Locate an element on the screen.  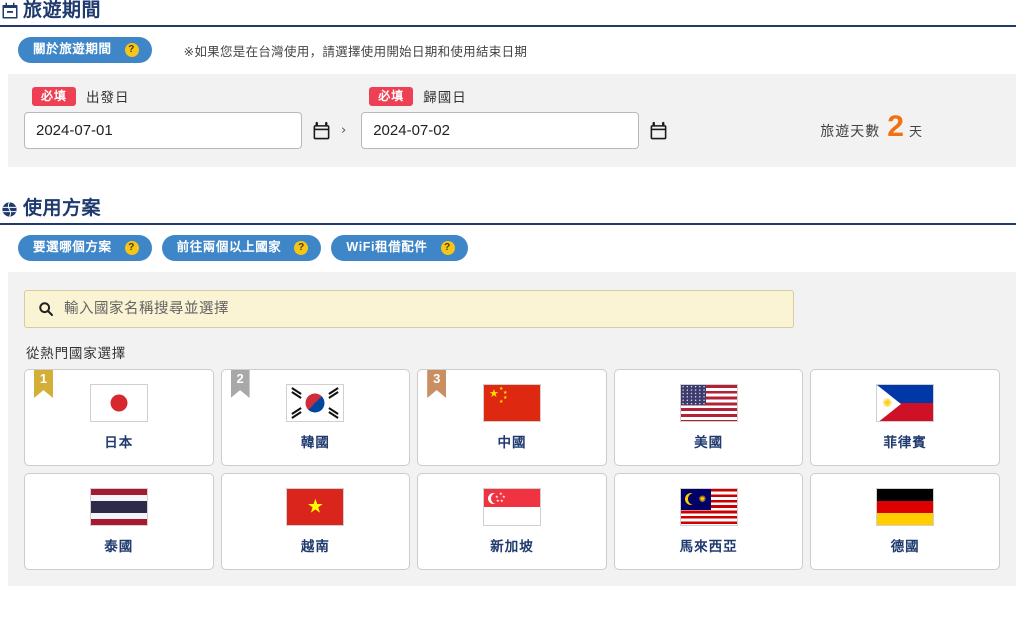
country-name: 新加坡 is located at coordinates (512, 546).